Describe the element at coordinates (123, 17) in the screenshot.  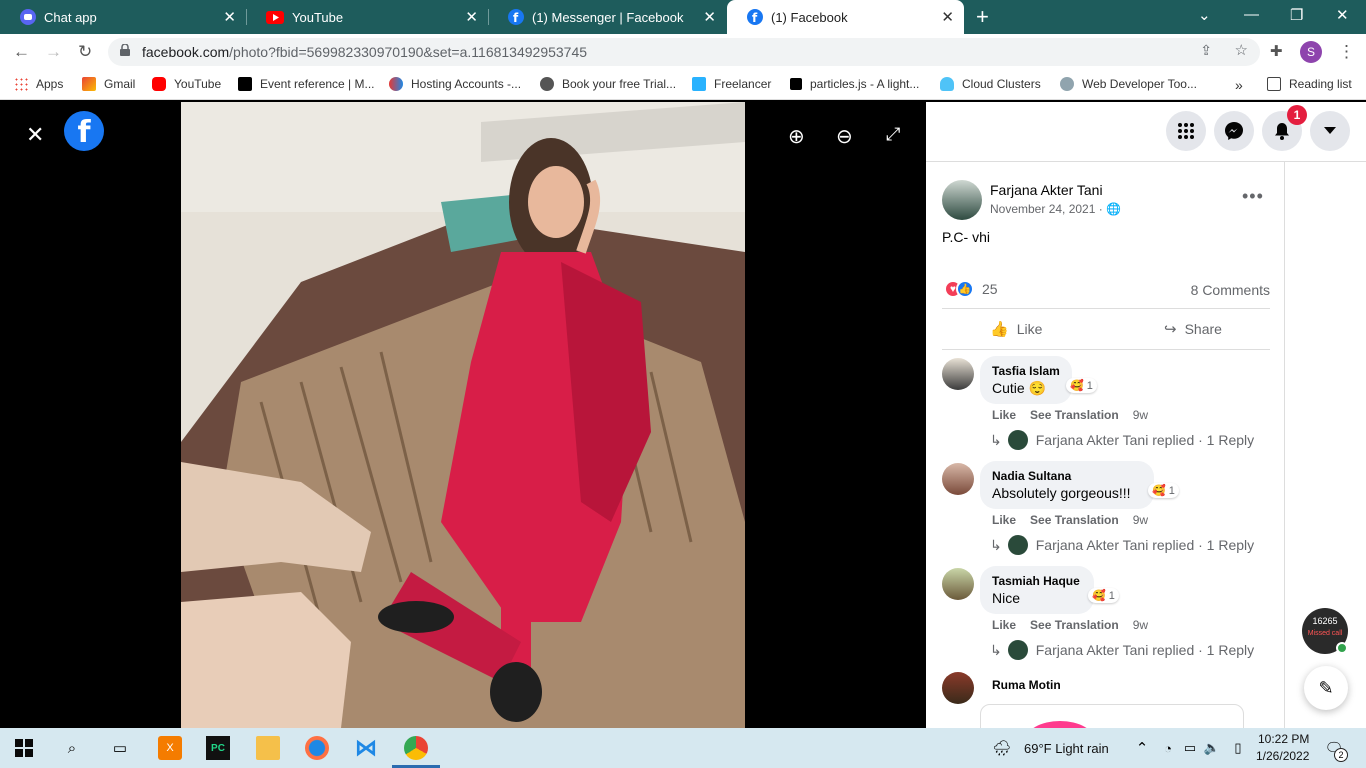
I see `tab-chat-app: Chat app ✕` at that location.